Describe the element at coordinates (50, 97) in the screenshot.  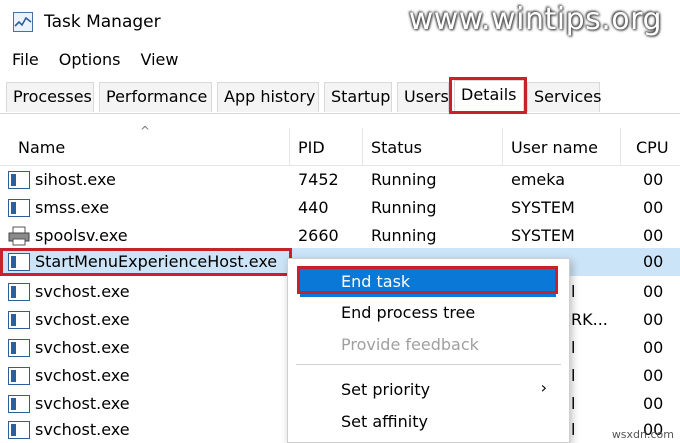
I see `tab-processes: Processes` at that location.